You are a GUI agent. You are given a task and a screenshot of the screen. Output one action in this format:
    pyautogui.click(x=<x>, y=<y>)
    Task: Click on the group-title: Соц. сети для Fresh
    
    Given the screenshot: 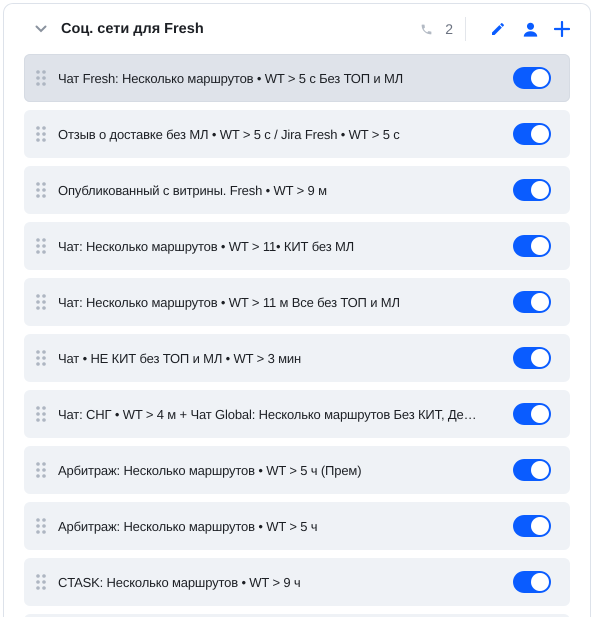 What is the action you would take?
    pyautogui.click(x=133, y=29)
    